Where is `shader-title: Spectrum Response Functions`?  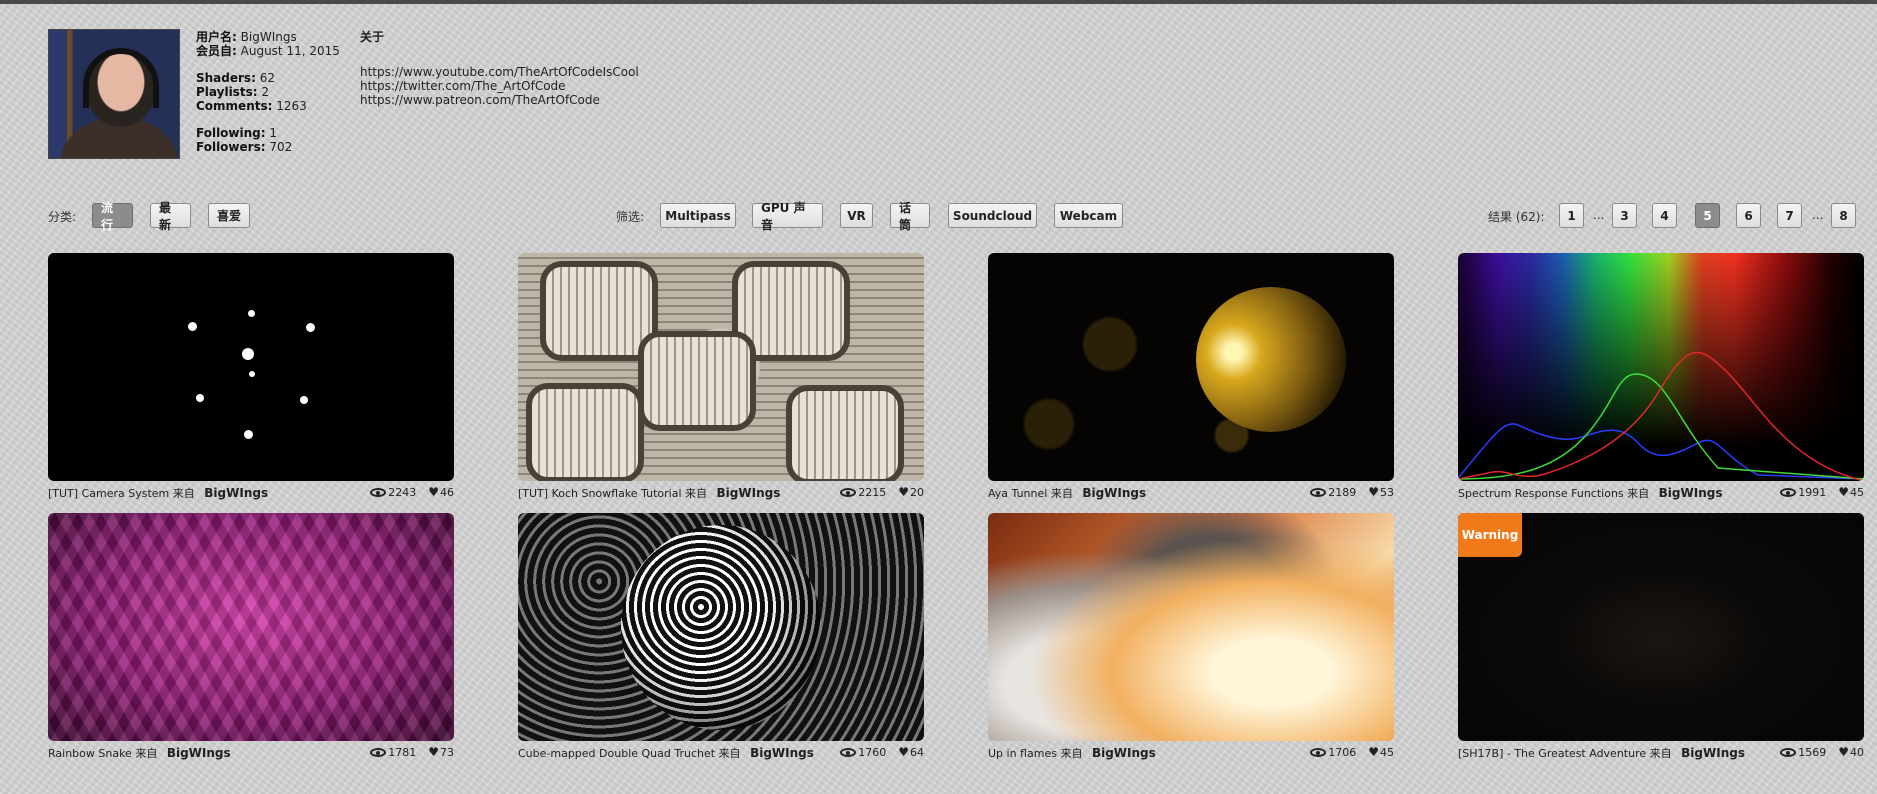
shader-title: Spectrum Response Functions is located at coordinates (1541, 493).